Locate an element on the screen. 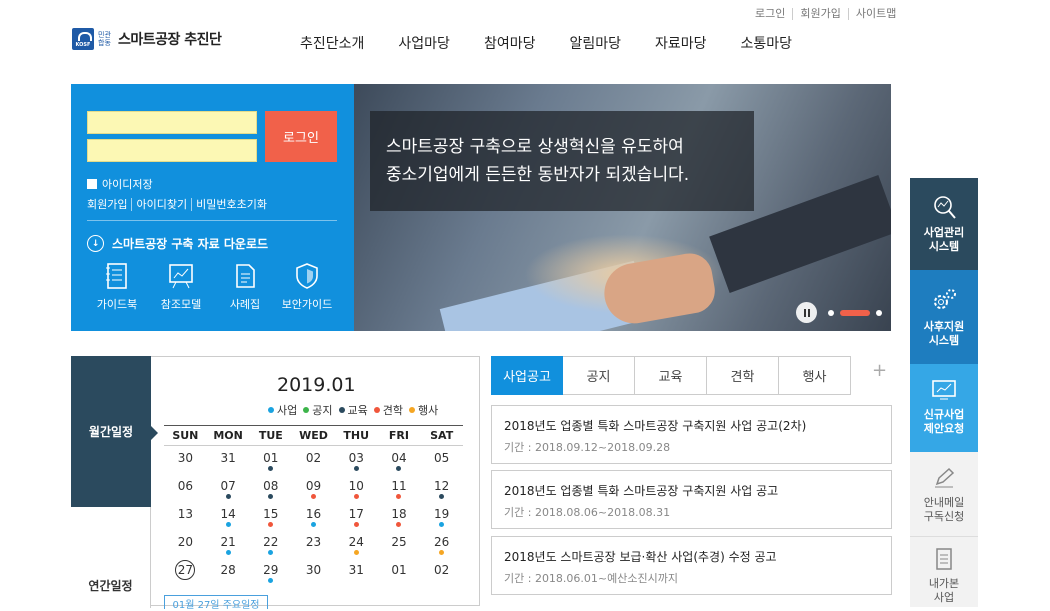  pause-button is located at coordinates (806, 312).